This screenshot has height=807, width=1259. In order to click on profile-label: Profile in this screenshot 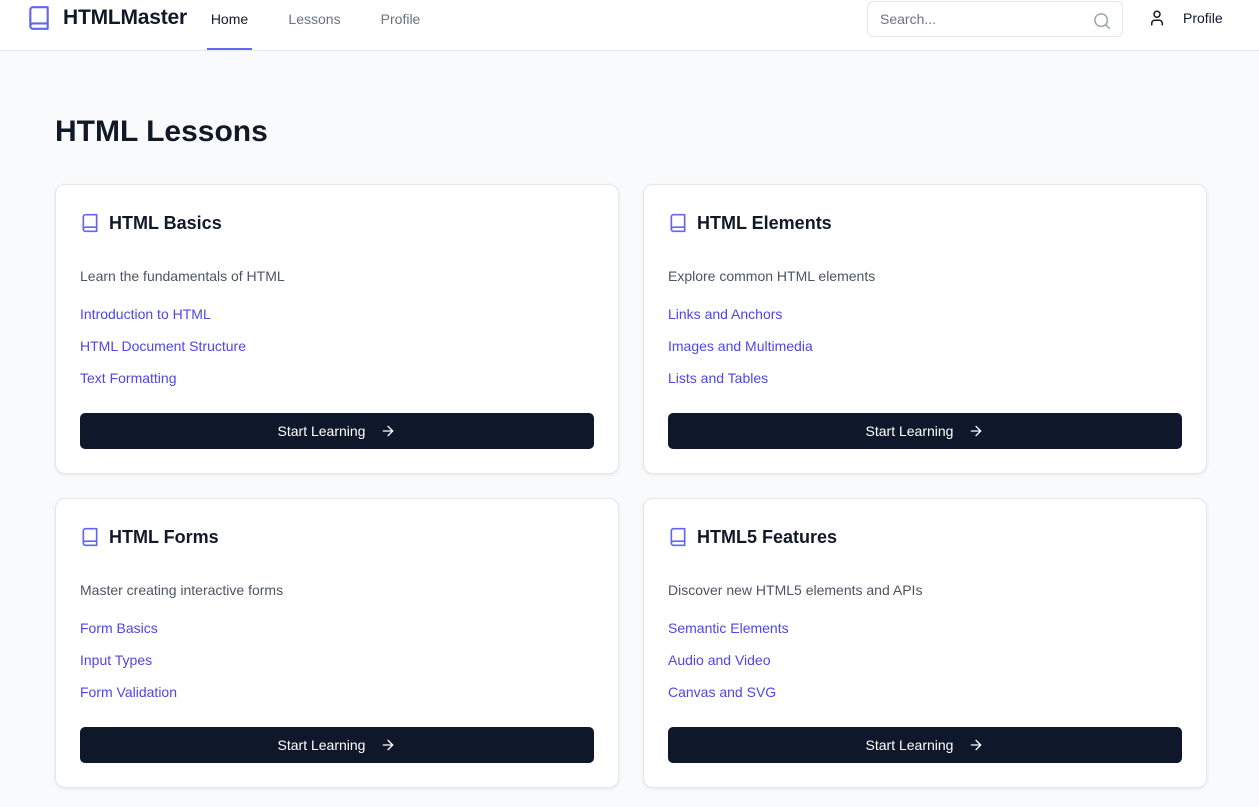, I will do `click(1203, 18)`.